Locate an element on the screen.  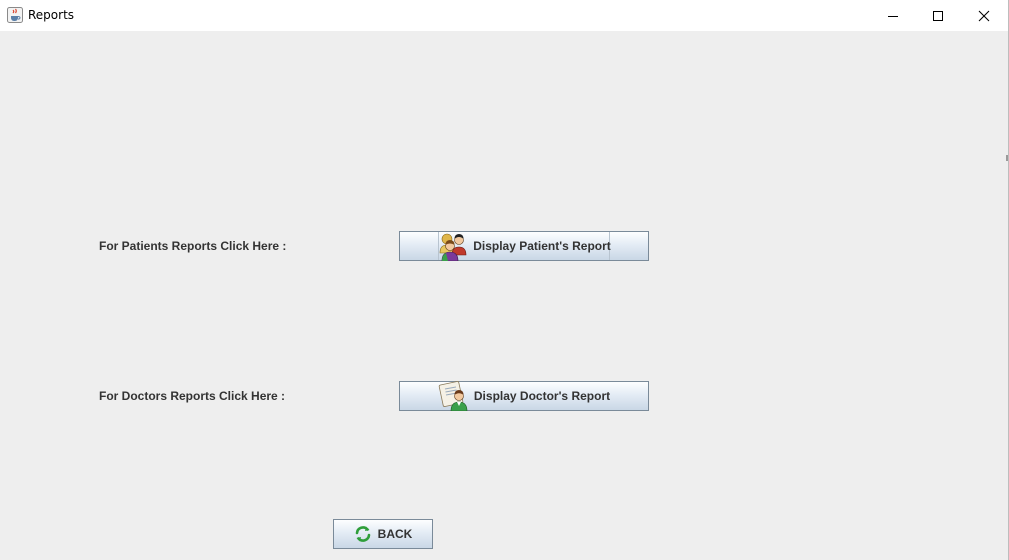
minimize-button is located at coordinates (893, 15).